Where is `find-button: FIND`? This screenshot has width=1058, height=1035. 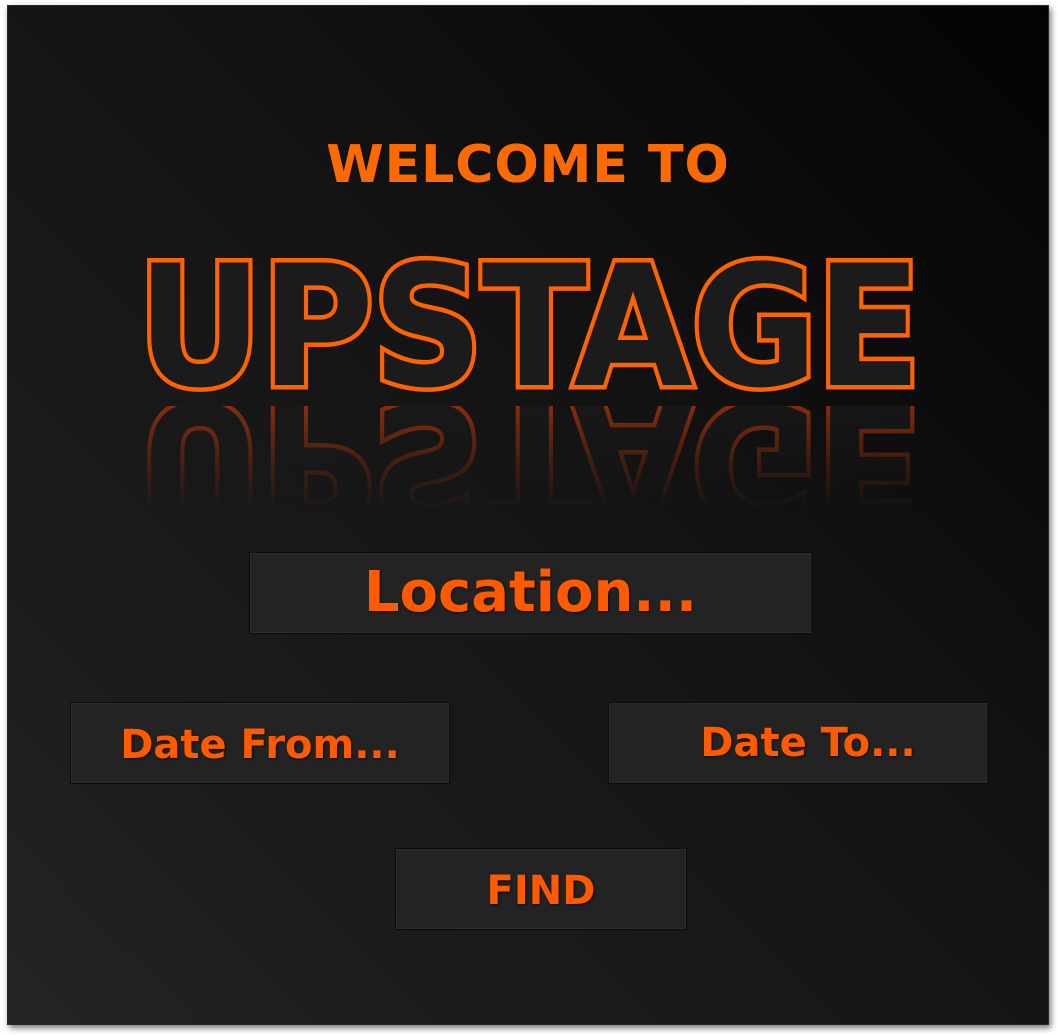
find-button: FIND is located at coordinates (541, 889).